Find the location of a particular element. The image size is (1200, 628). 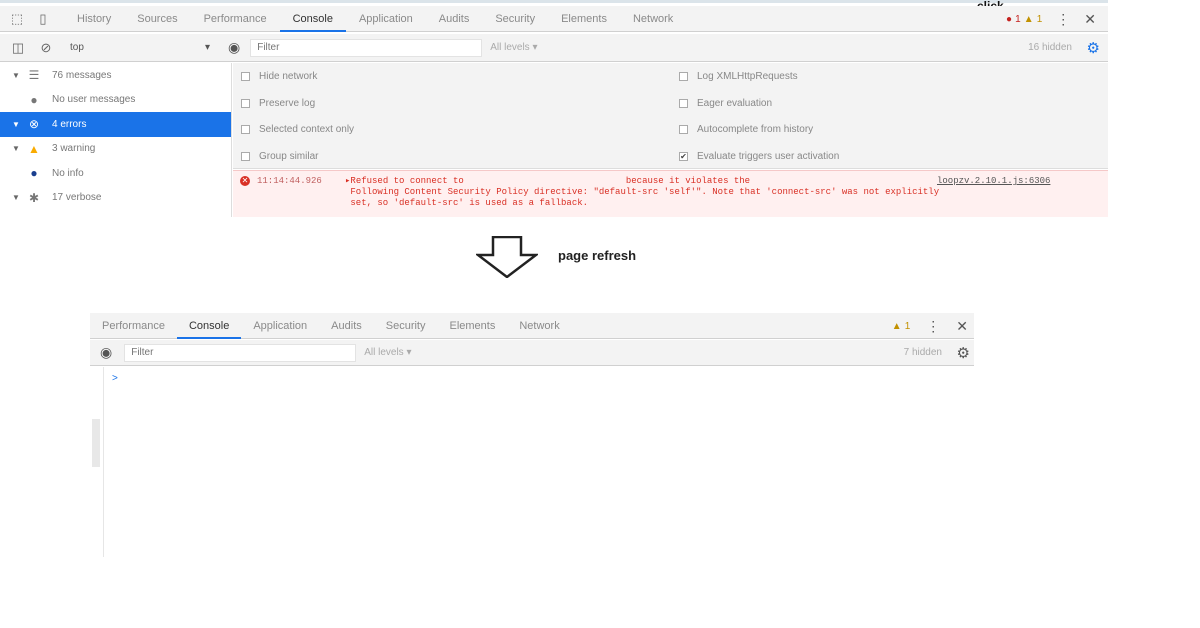

sidebar-item-info: ● No info is located at coordinates (115, 173).